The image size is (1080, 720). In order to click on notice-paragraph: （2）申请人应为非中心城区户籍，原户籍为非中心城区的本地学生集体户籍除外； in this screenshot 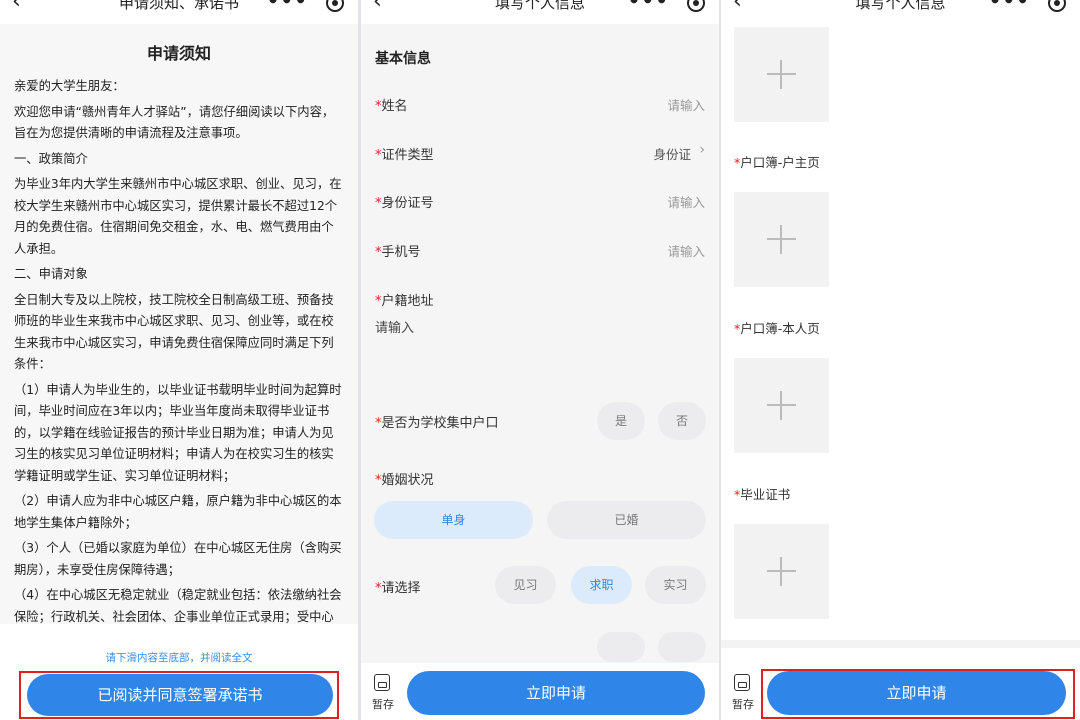, I will do `click(178, 512)`.